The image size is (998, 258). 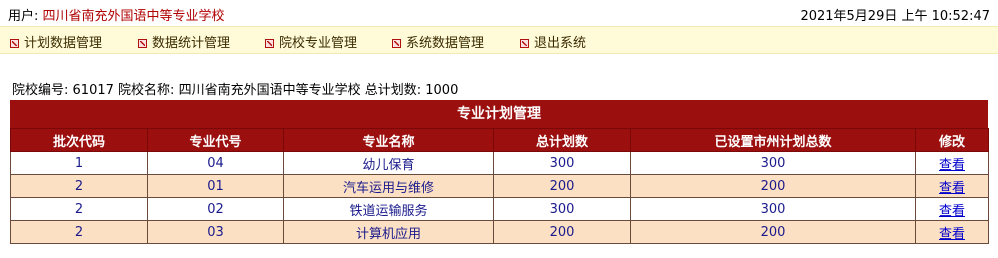 What do you see at coordinates (79, 140) in the screenshot?
I see `column-header-batch: 批次代码` at bounding box center [79, 140].